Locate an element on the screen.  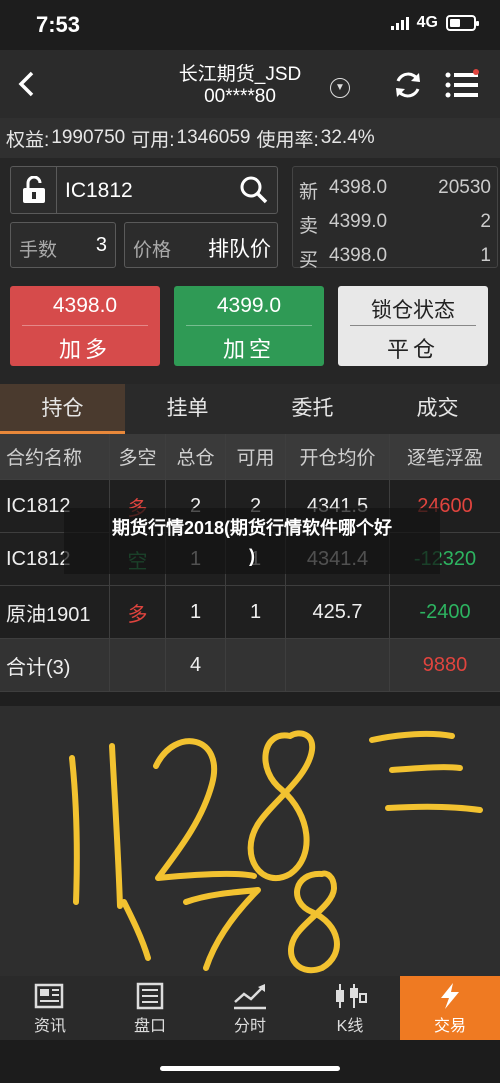
table-header: 合约名称 多空 总仓 可用 开仓均价 逐笔浮盈 is located at coordinates (250, 457).